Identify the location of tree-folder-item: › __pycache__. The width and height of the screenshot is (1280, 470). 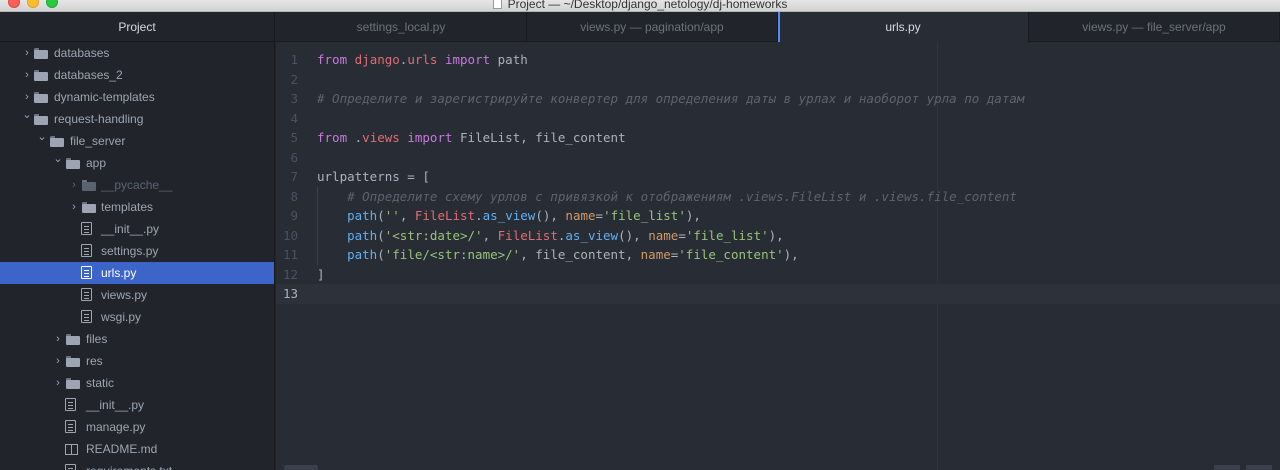
(137, 185).